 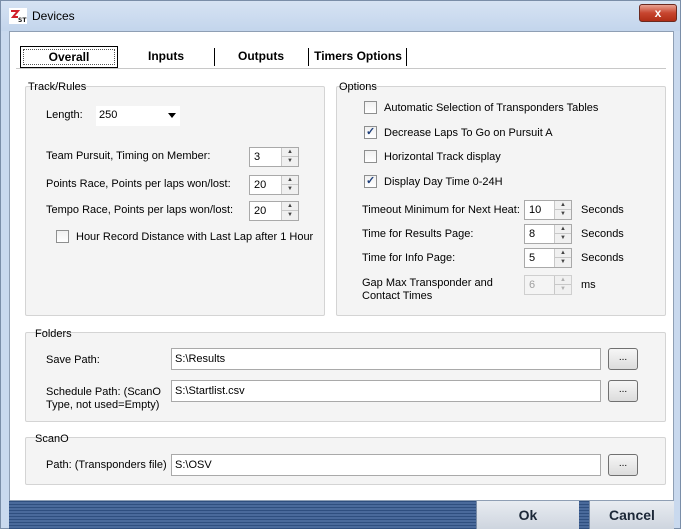 I want to click on info-page-value: 5, so click(x=532, y=258).